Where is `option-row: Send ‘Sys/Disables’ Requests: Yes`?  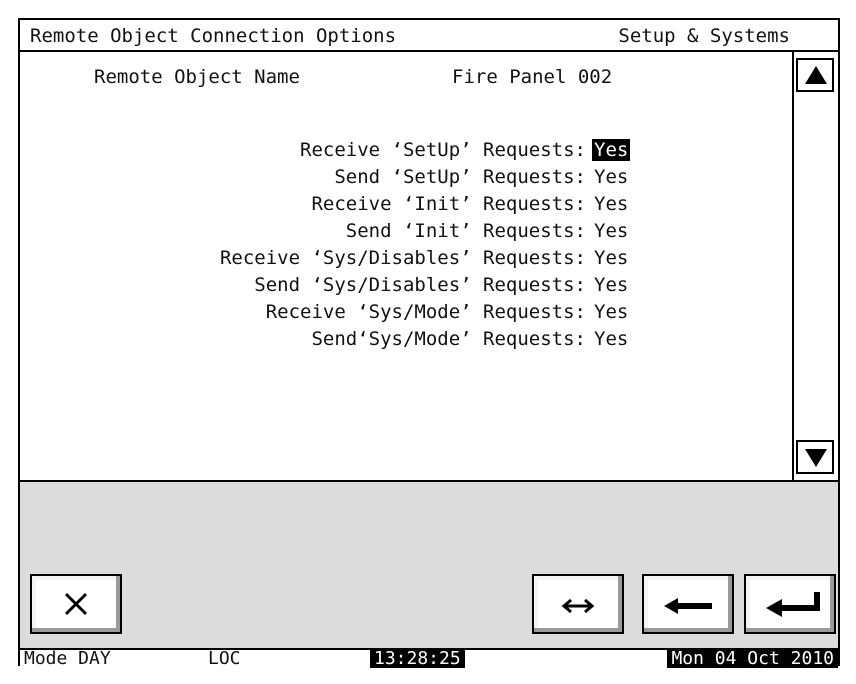 option-row: Send ‘Sys/Disables’ Requests: Yes is located at coordinates (405, 287).